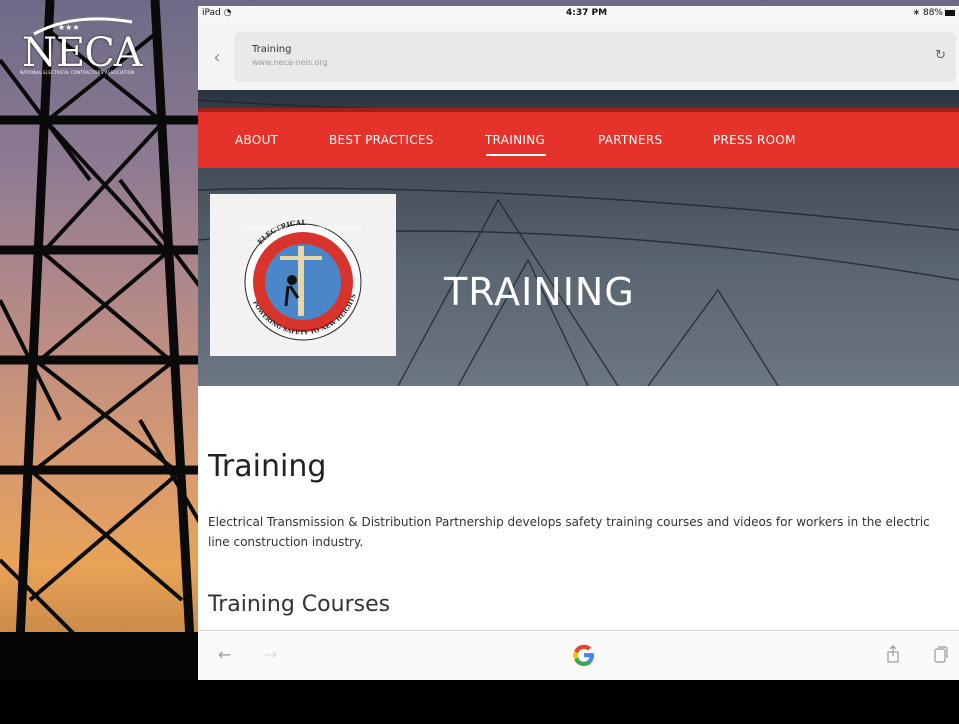  Describe the element at coordinates (299, 604) in the screenshot. I see `section-heading: Training Courses` at that location.